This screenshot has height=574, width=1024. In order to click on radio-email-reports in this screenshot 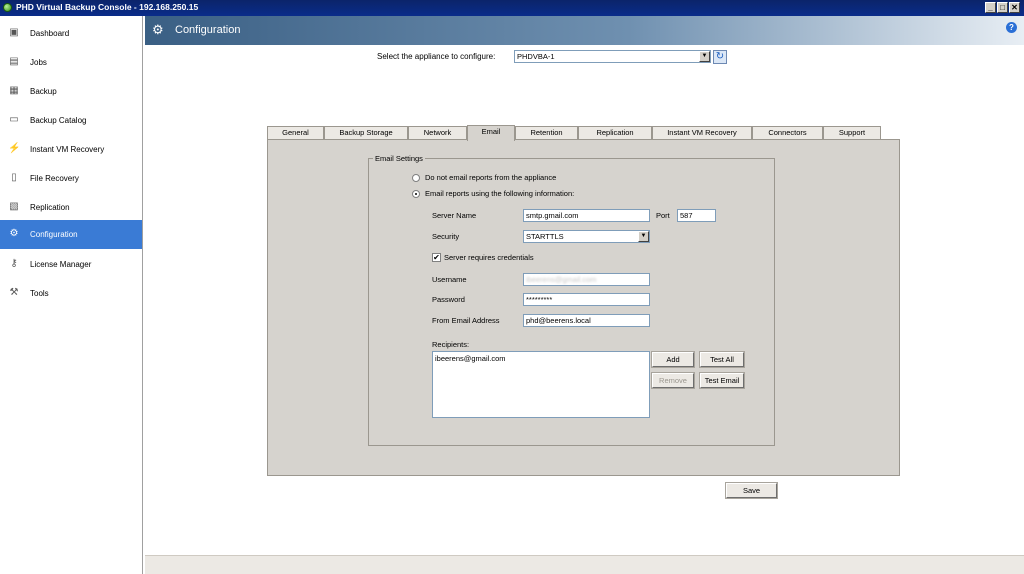, I will do `click(416, 194)`.